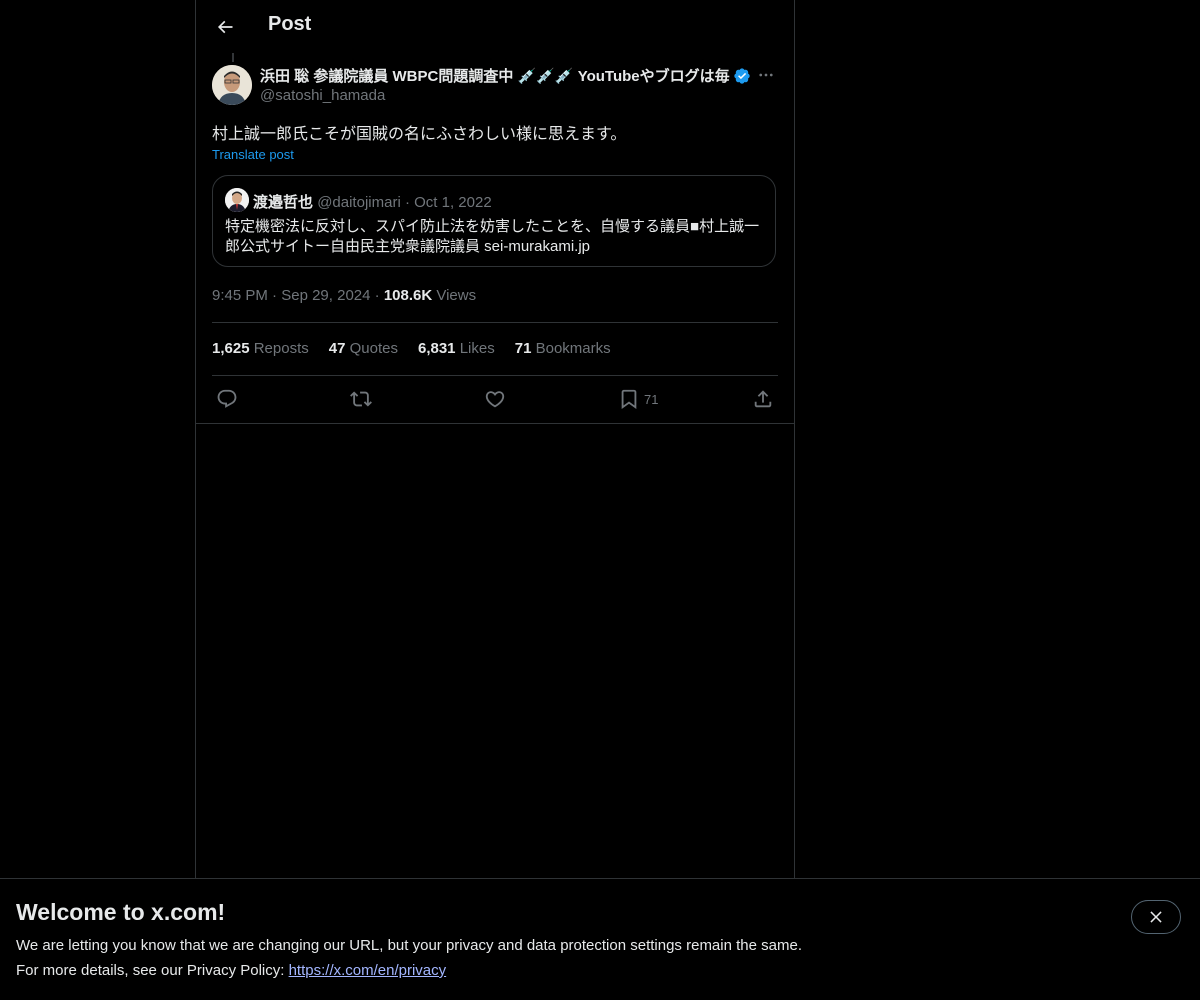 The width and height of the screenshot is (1200, 1000). Describe the element at coordinates (281, 348) in the screenshot. I see `reposts-label: Reposts` at that location.